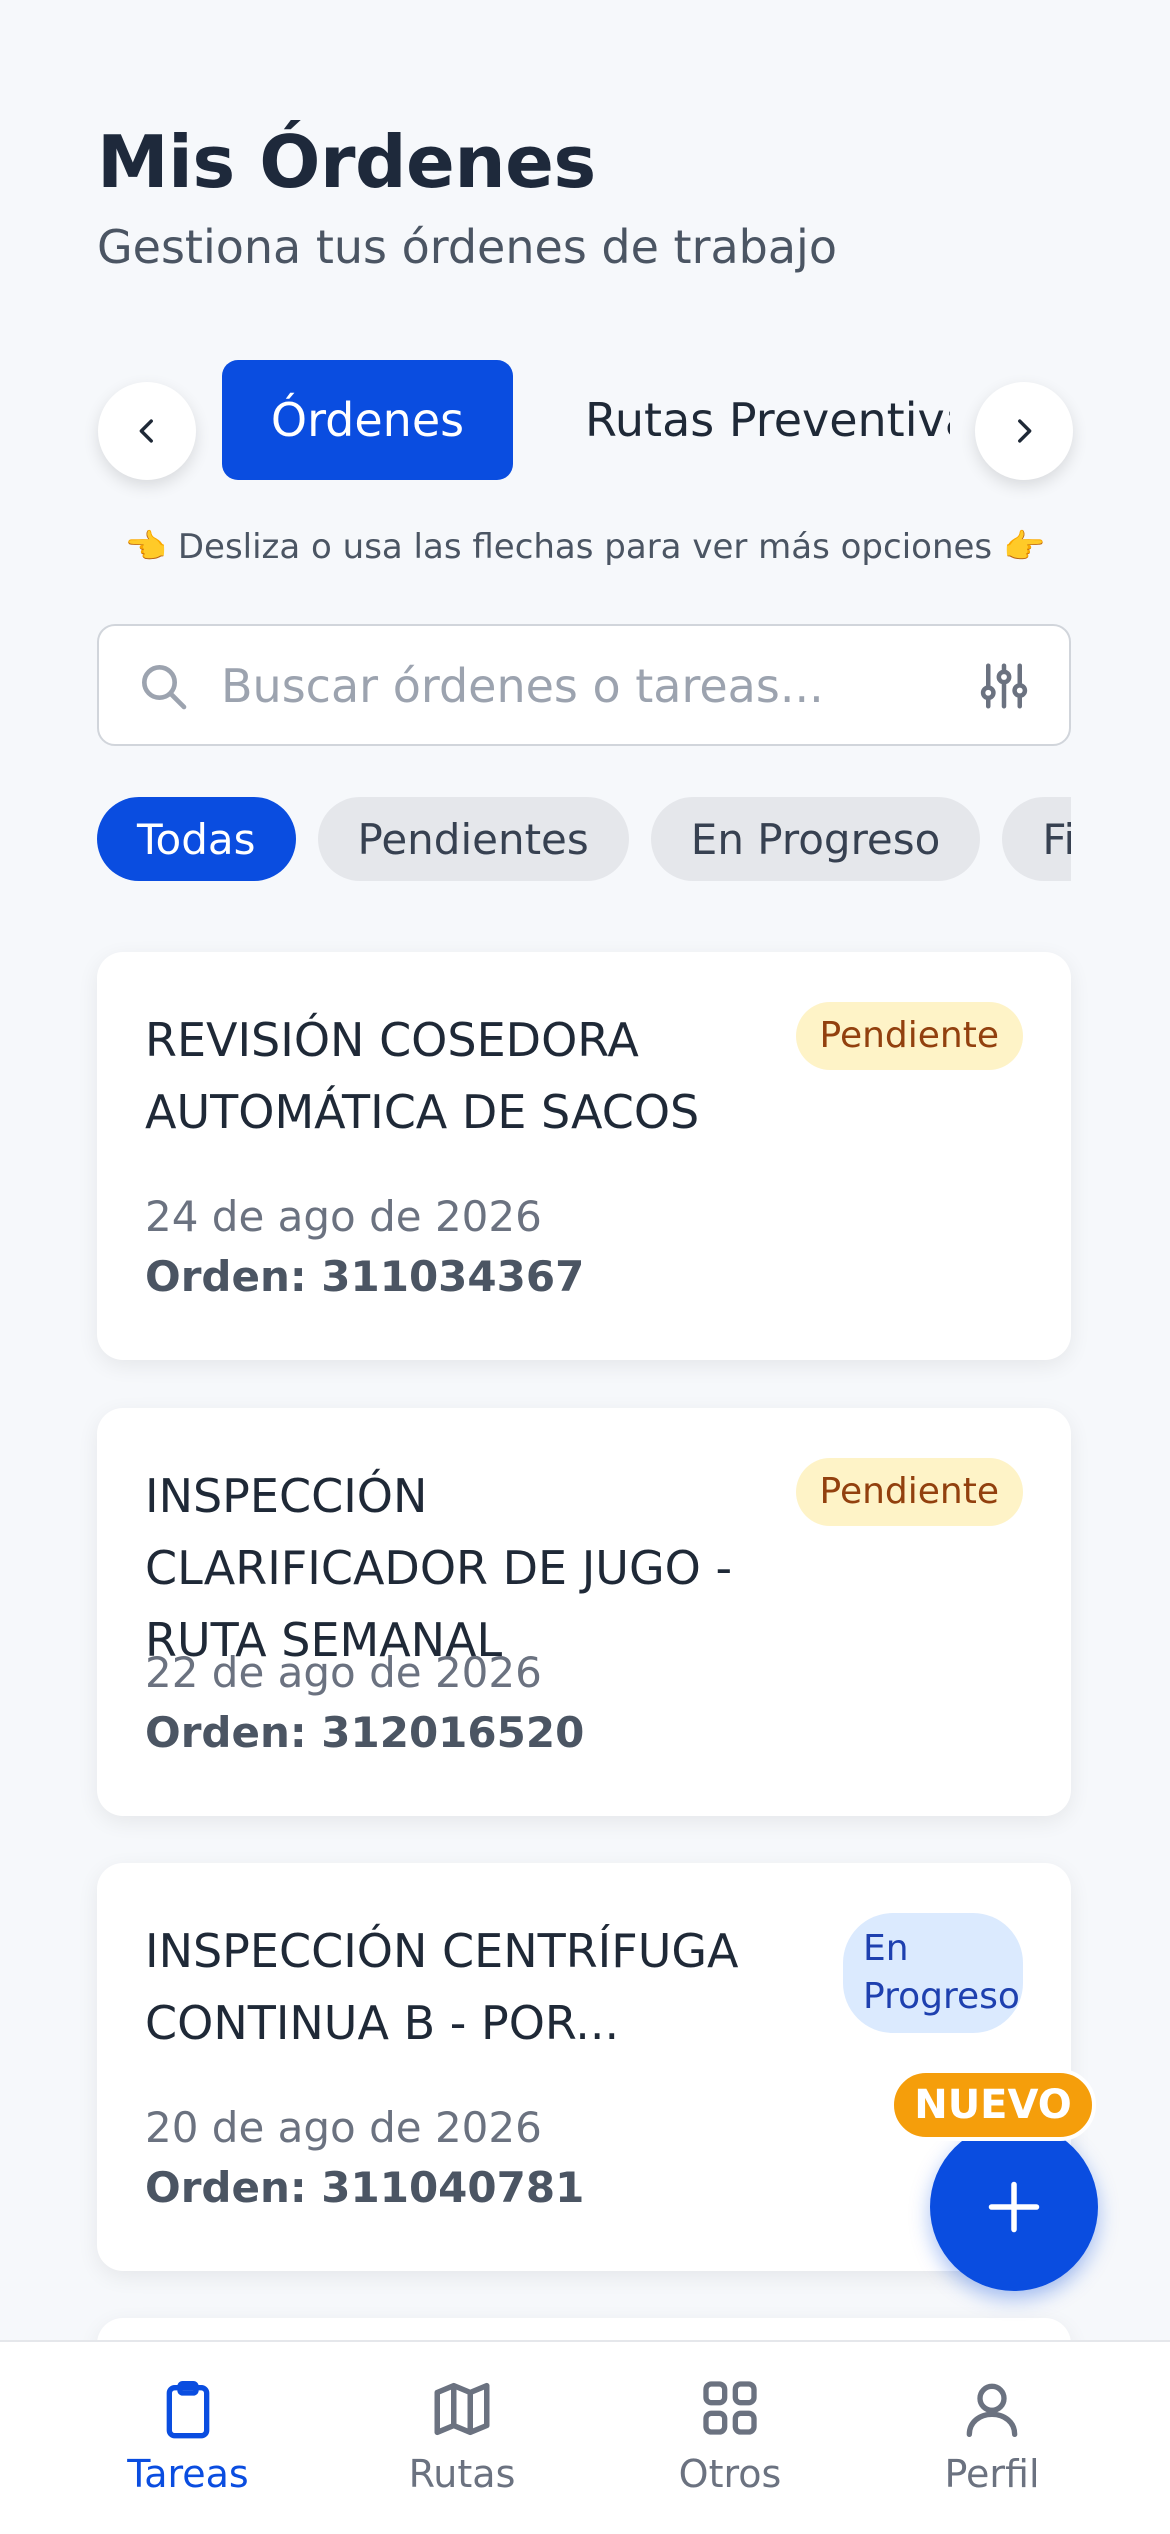  I want to click on search-bar, so click(584, 685).